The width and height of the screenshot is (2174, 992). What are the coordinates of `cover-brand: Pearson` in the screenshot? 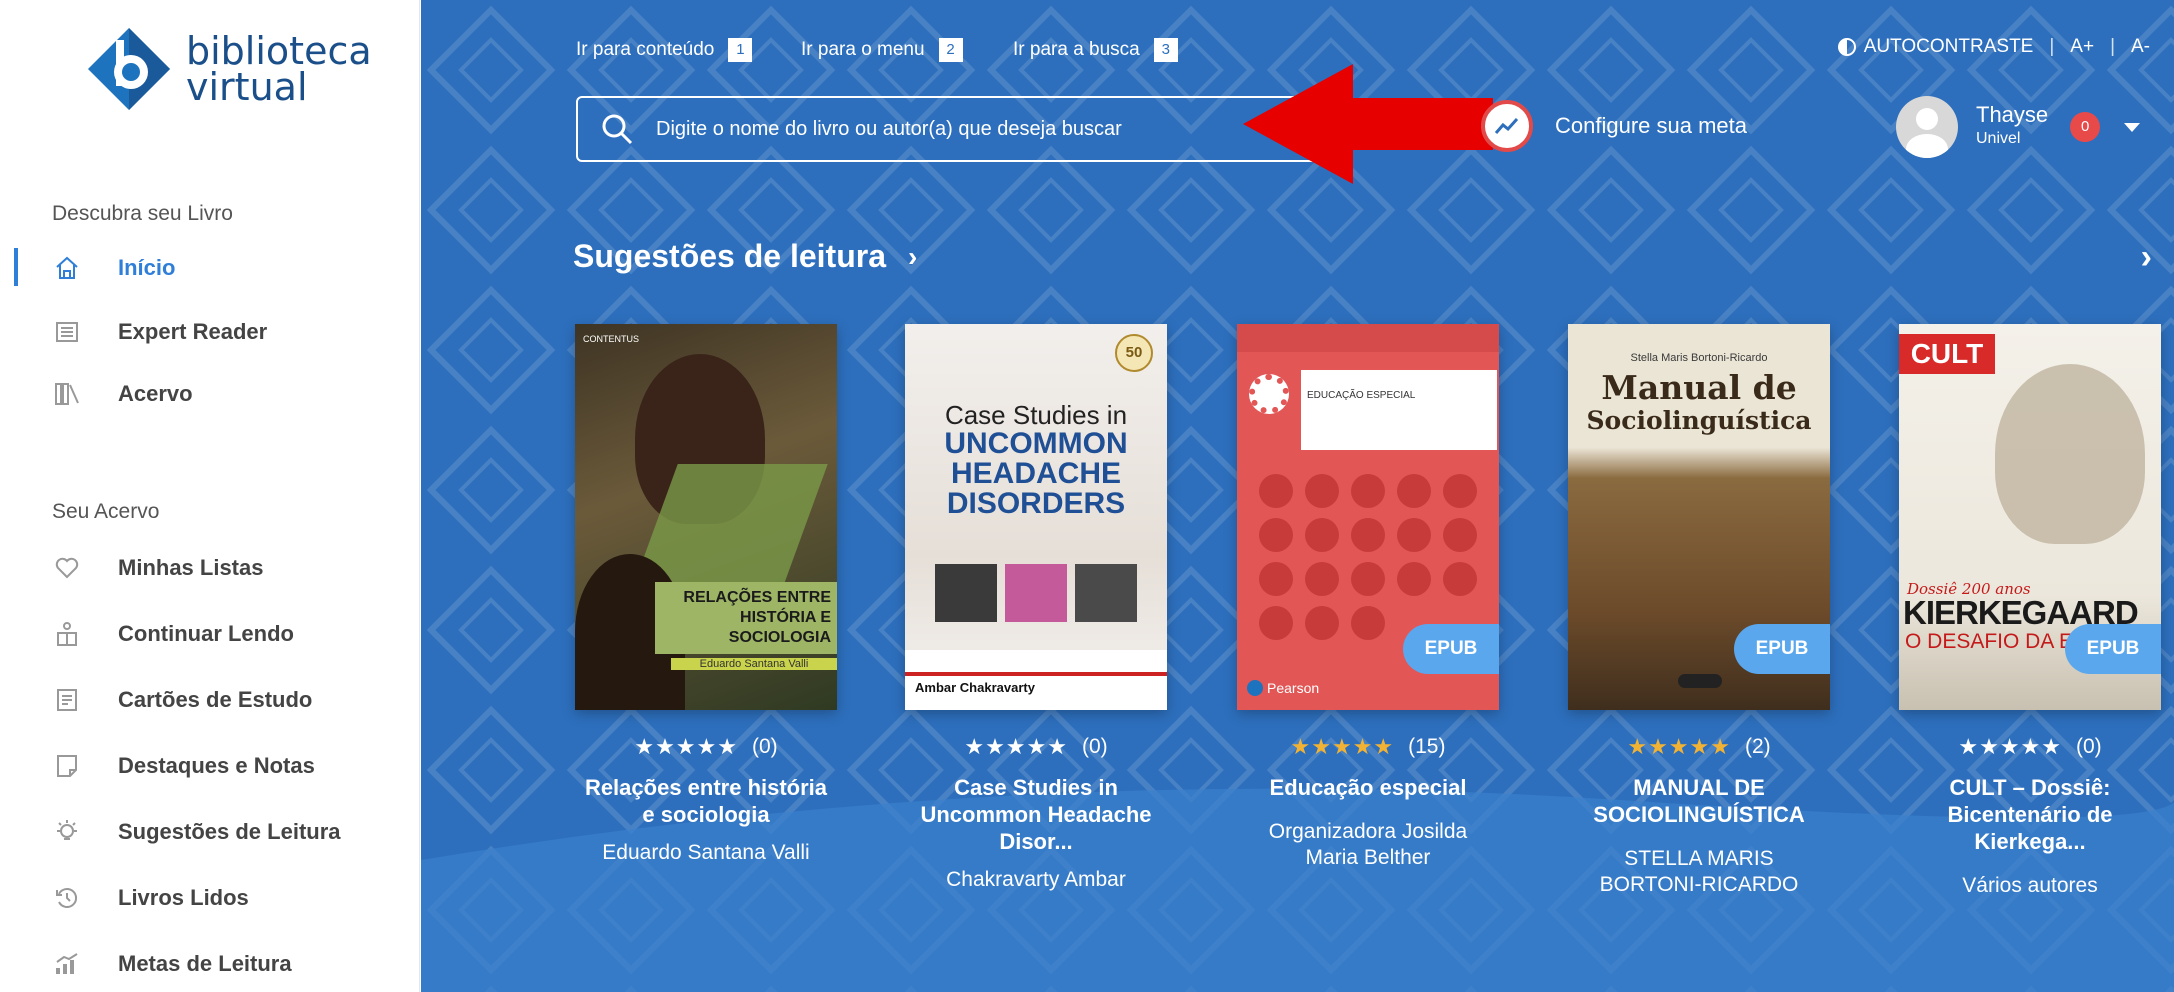 It's located at (1293, 688).